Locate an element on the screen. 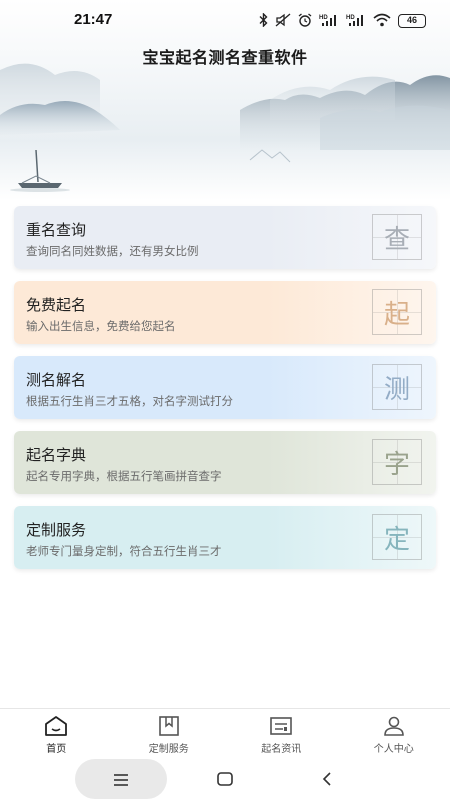  card-character-badge: 定 is located at coordinates (397, 537).